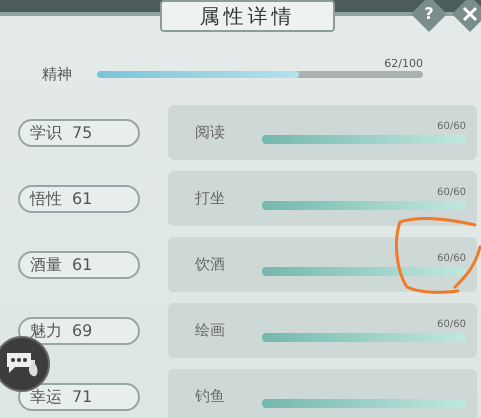 This screenshot has width=481, height=418. I want to click on attribute-pill: 魅力 69, so click(79, 330).